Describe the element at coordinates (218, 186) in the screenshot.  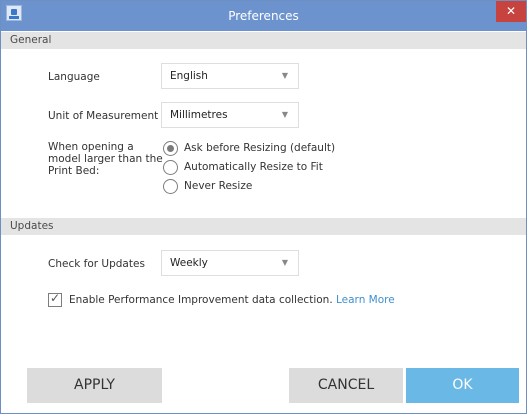
I see `radio-label: Never Resize` at that location.